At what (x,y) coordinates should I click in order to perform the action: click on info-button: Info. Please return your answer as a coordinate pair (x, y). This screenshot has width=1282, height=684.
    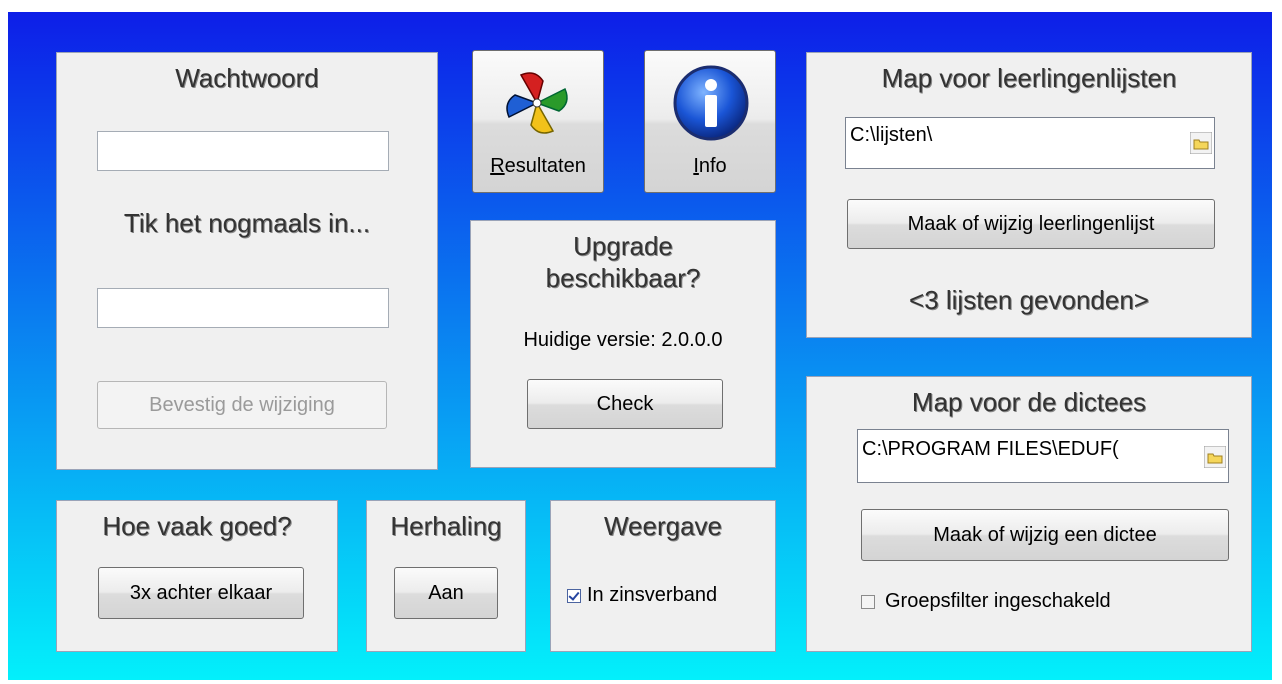
    Looking at the image, I should click on (710, 121).